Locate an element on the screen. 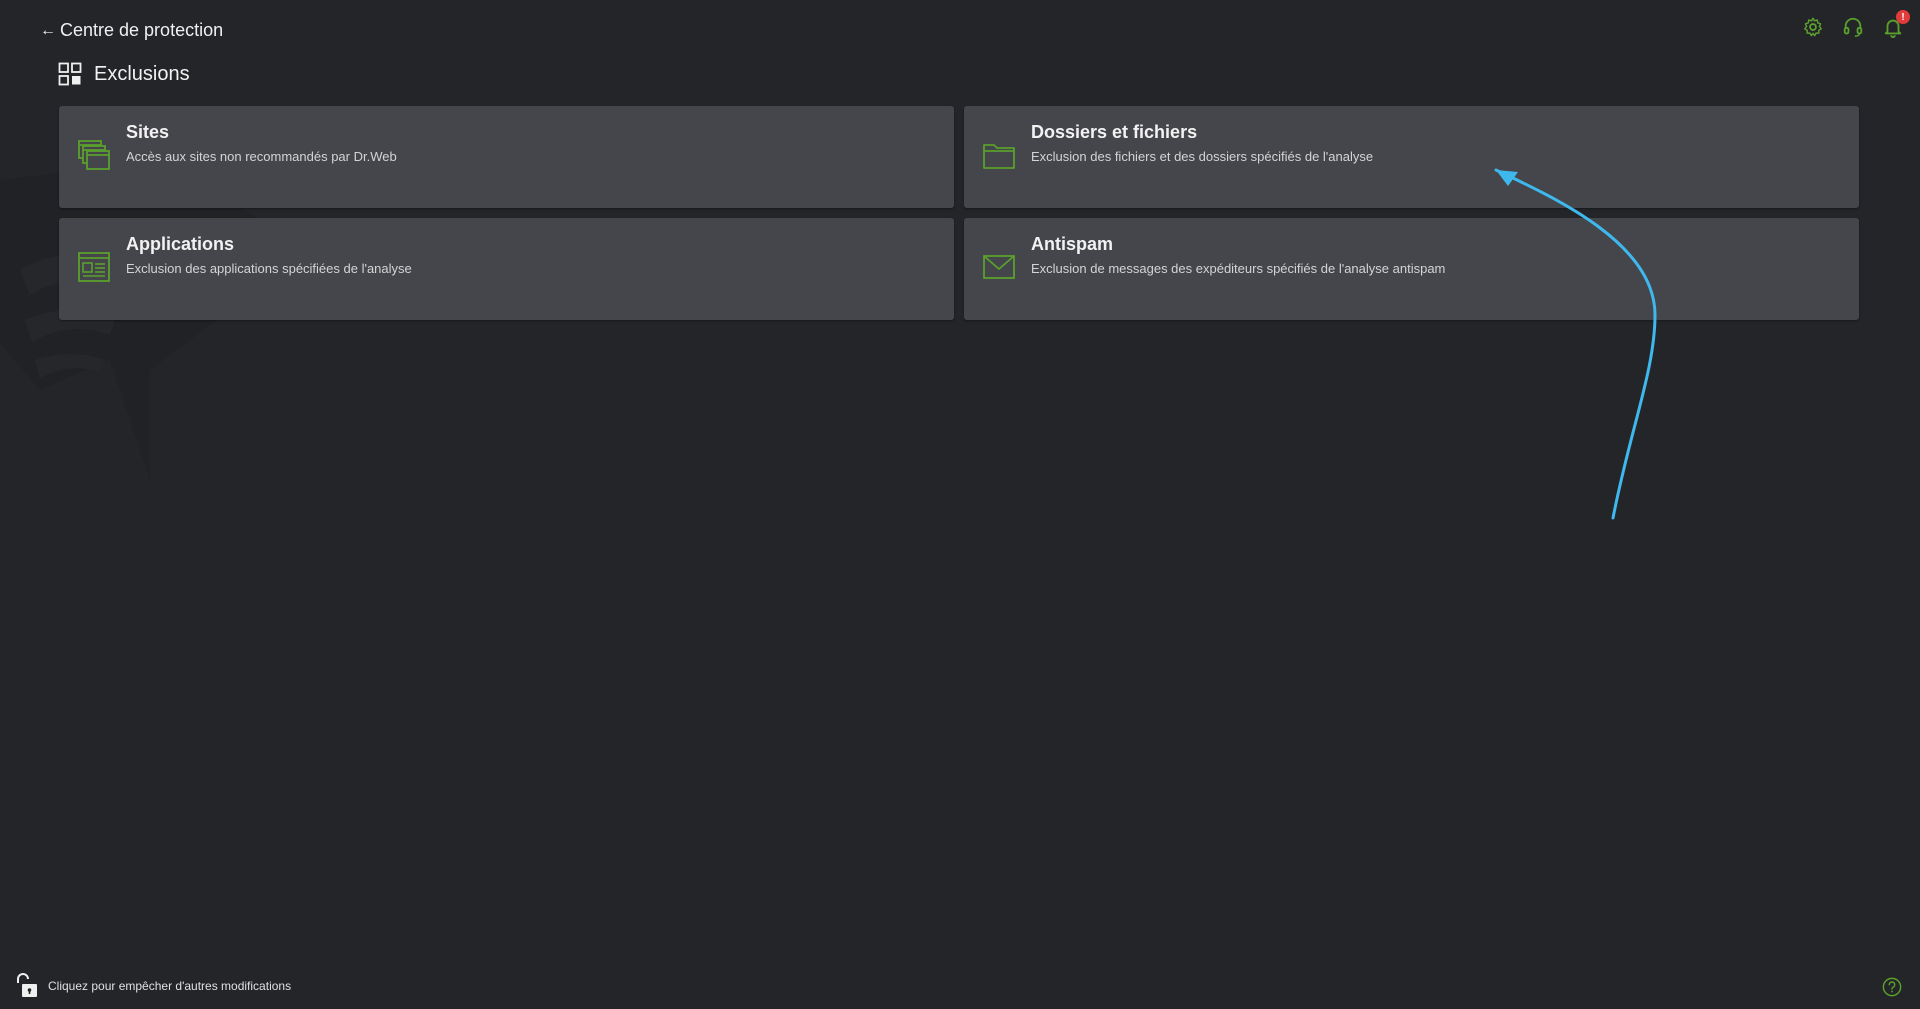 The height and width of the screenshot is (1009, 1920). application-window-icon is located at coordinates (94, 267).